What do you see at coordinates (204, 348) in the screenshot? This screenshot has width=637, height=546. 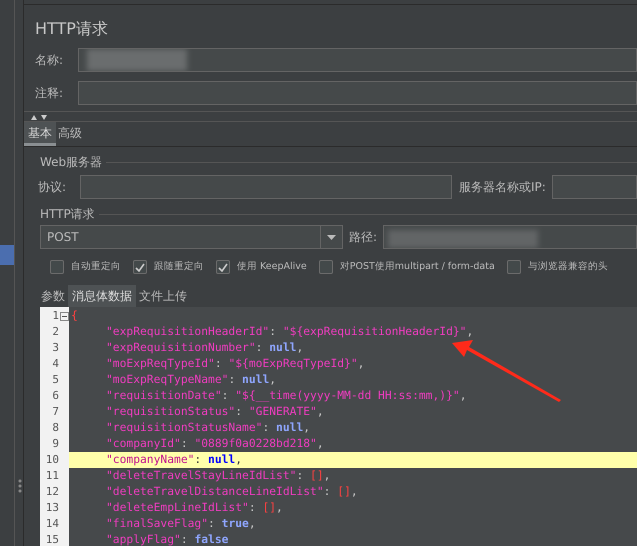 I see `code-line: "expRequisitionNumber": null,` at bounding box center [204, 348].